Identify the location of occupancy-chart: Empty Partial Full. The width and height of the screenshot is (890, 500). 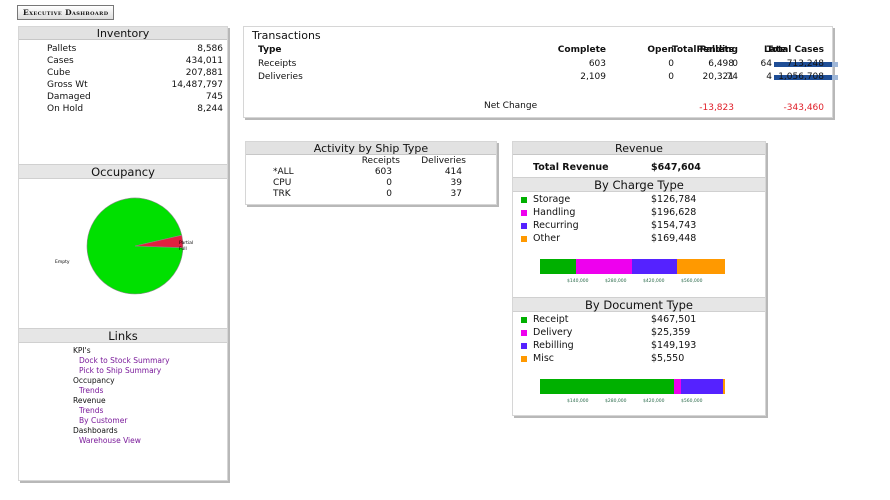
(123, 257).